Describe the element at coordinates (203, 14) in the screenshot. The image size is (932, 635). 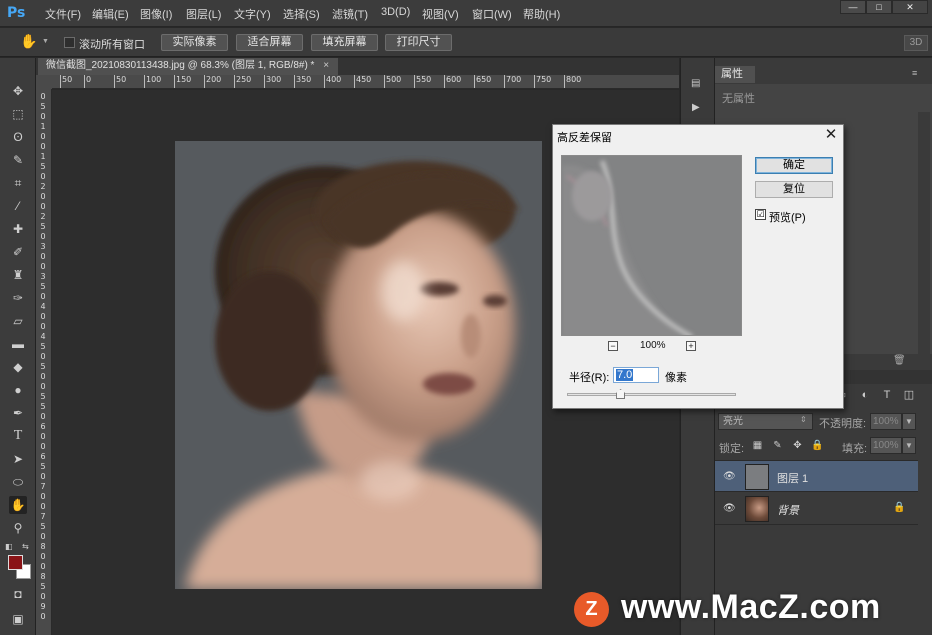
I see `menu-layer: 图层(L)` at that location.